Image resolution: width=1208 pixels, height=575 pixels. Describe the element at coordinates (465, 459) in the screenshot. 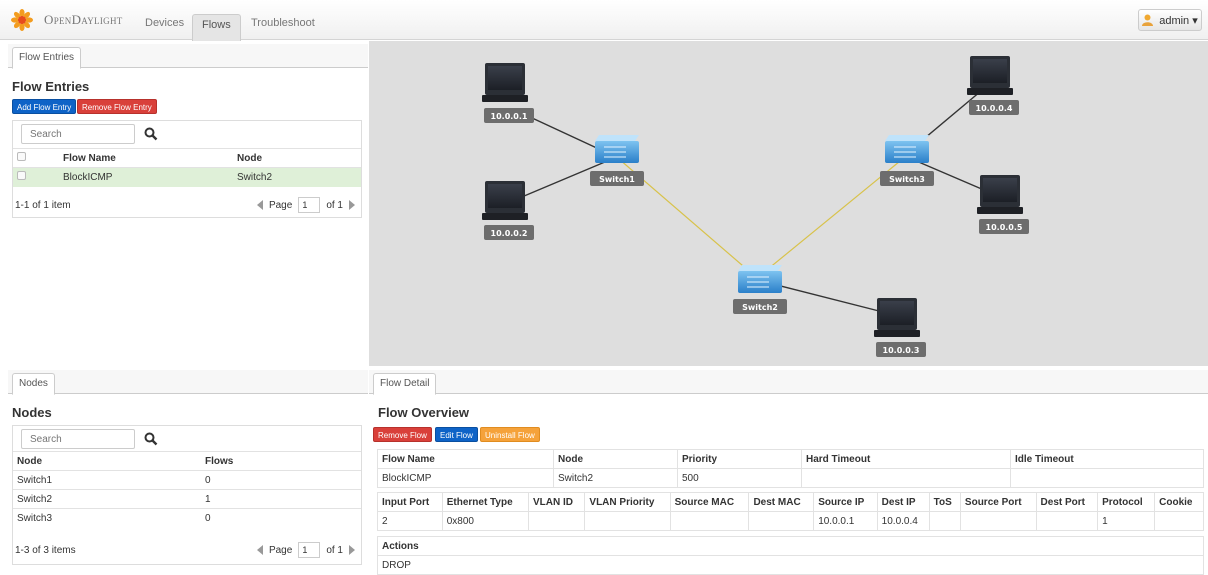

I see `header-flow-name: Flow Name` at that location.